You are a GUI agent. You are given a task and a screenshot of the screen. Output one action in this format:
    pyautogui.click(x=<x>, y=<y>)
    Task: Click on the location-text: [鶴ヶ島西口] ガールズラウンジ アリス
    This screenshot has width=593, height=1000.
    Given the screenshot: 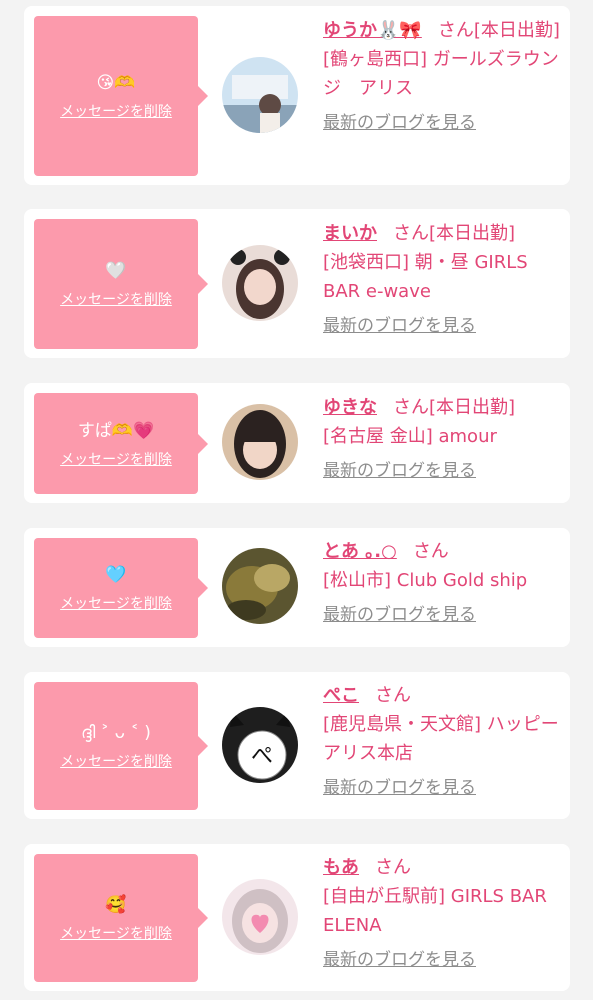 What is the action you would take?
    pyautogui.click(x=441, y=74)
    